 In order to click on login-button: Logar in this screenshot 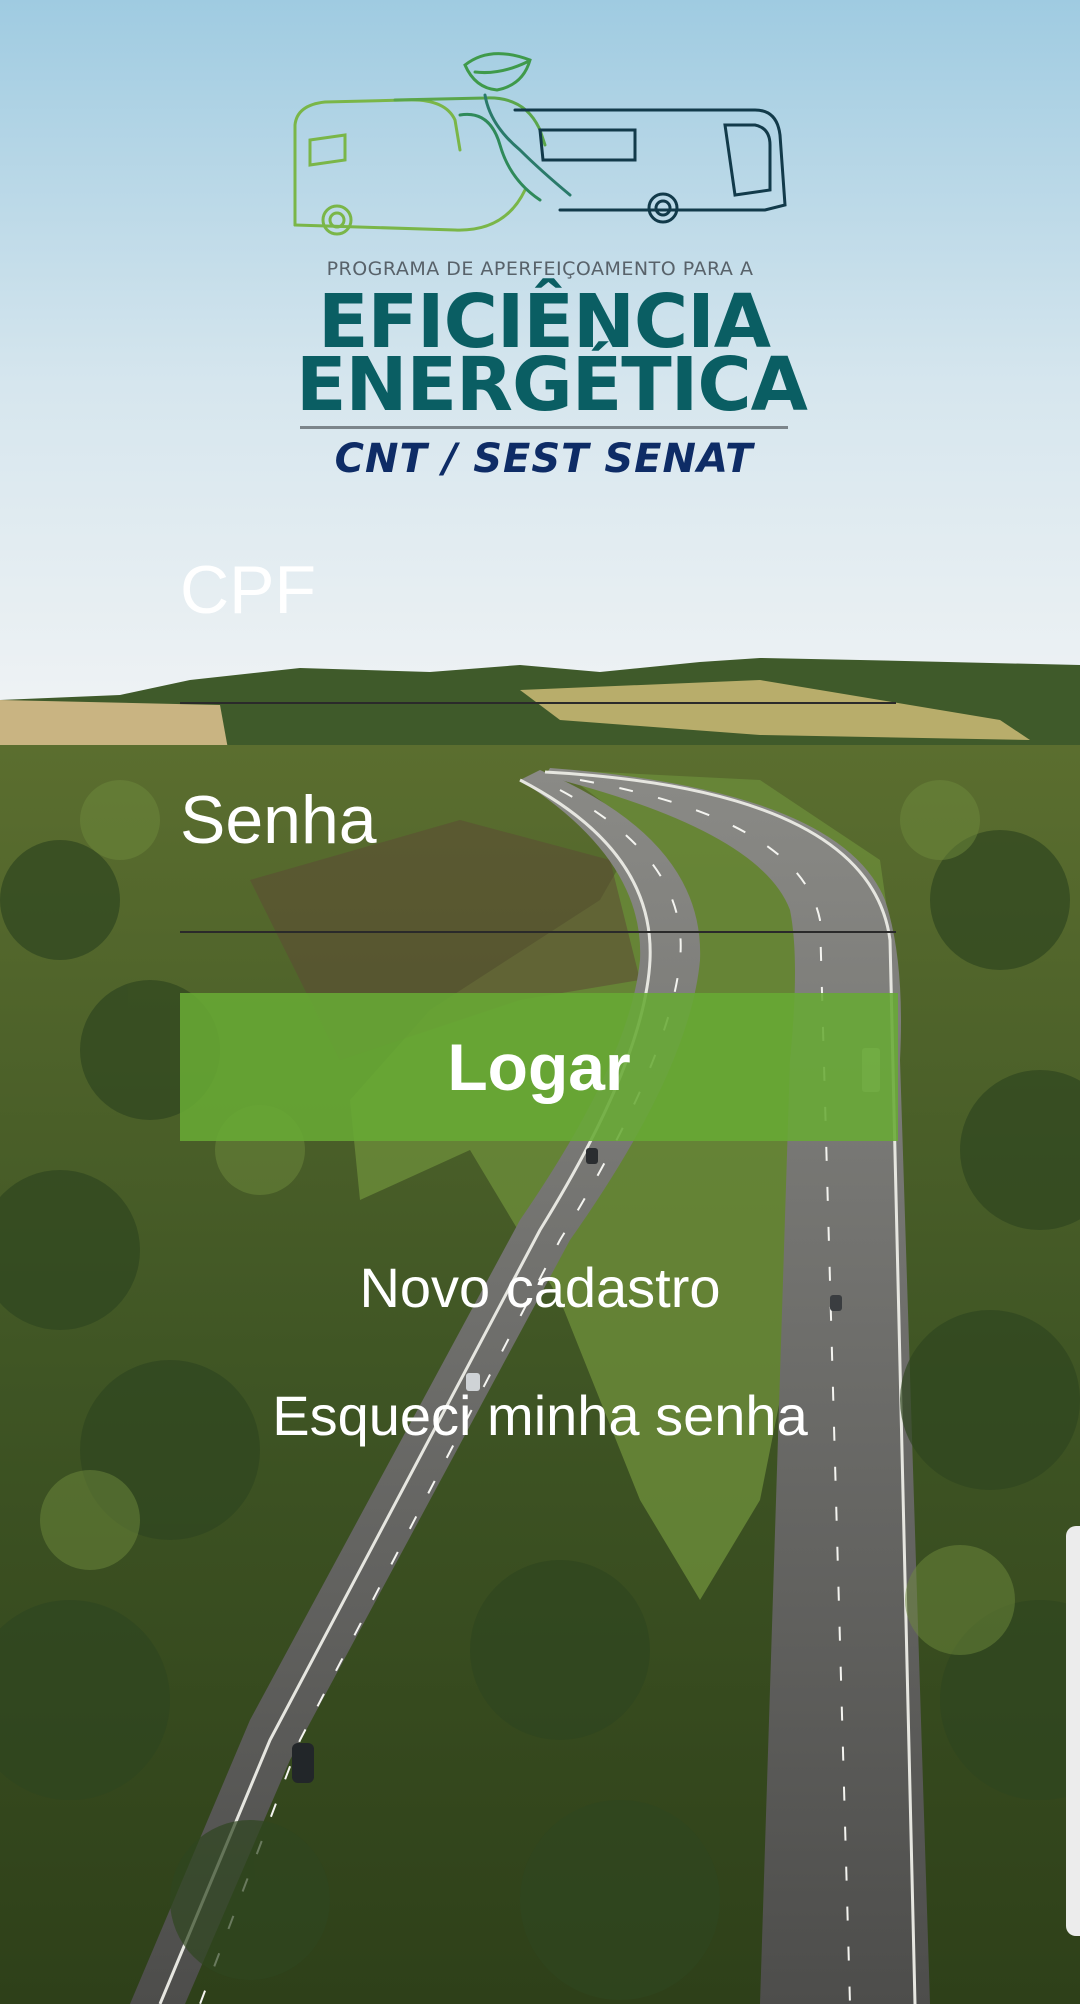, I will do `click(539, 1067)`.